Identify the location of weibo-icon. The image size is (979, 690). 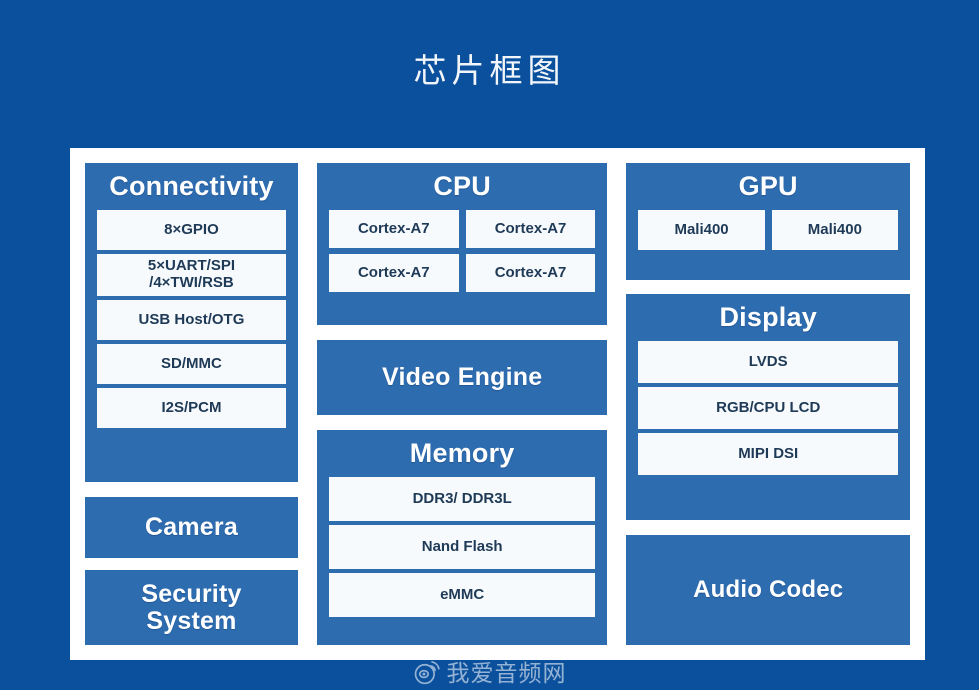
(427, 672).